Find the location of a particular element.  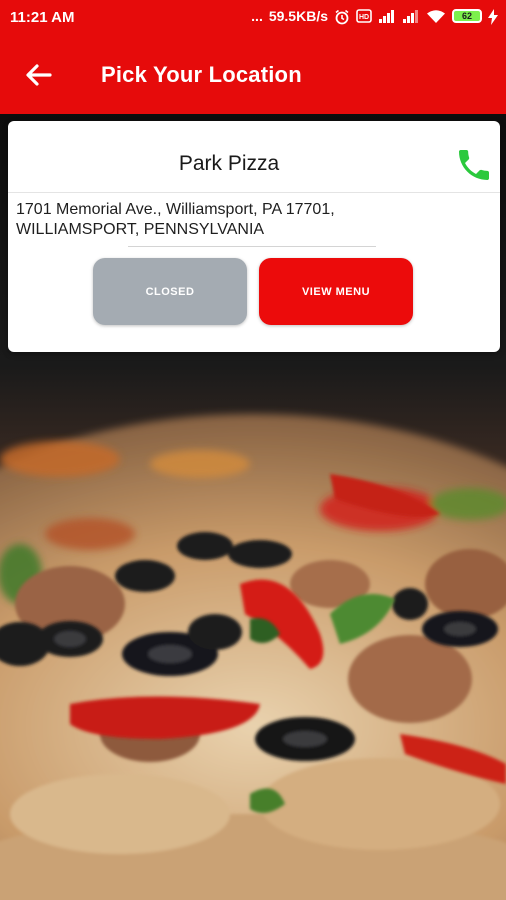

call-button is located at coordinates (474, 165).